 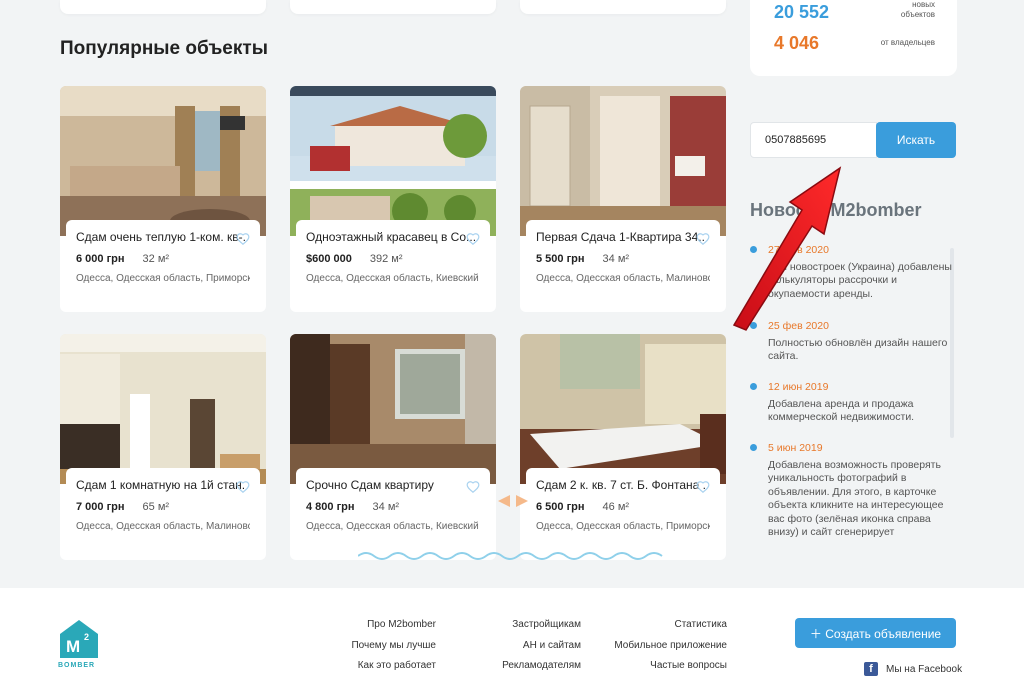 I want to click on create-listing-label: Создать объявление, so click(x=883, y=633).